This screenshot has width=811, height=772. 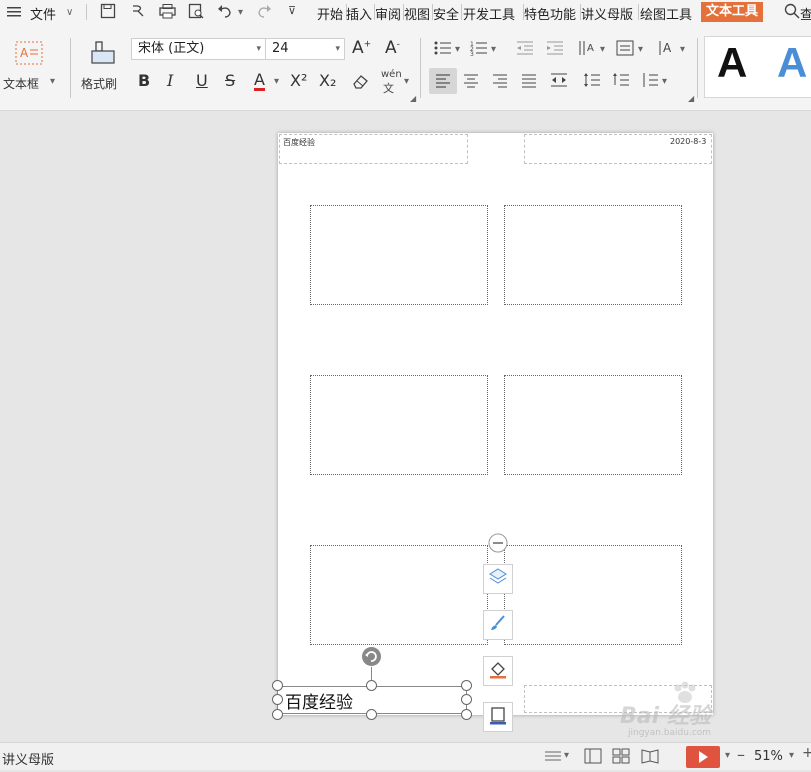 What do you see at coordinates (292, 10) in the screenshot?
I see `customize-toolbar-icon: ⊽` at bounding box center [292, 10].